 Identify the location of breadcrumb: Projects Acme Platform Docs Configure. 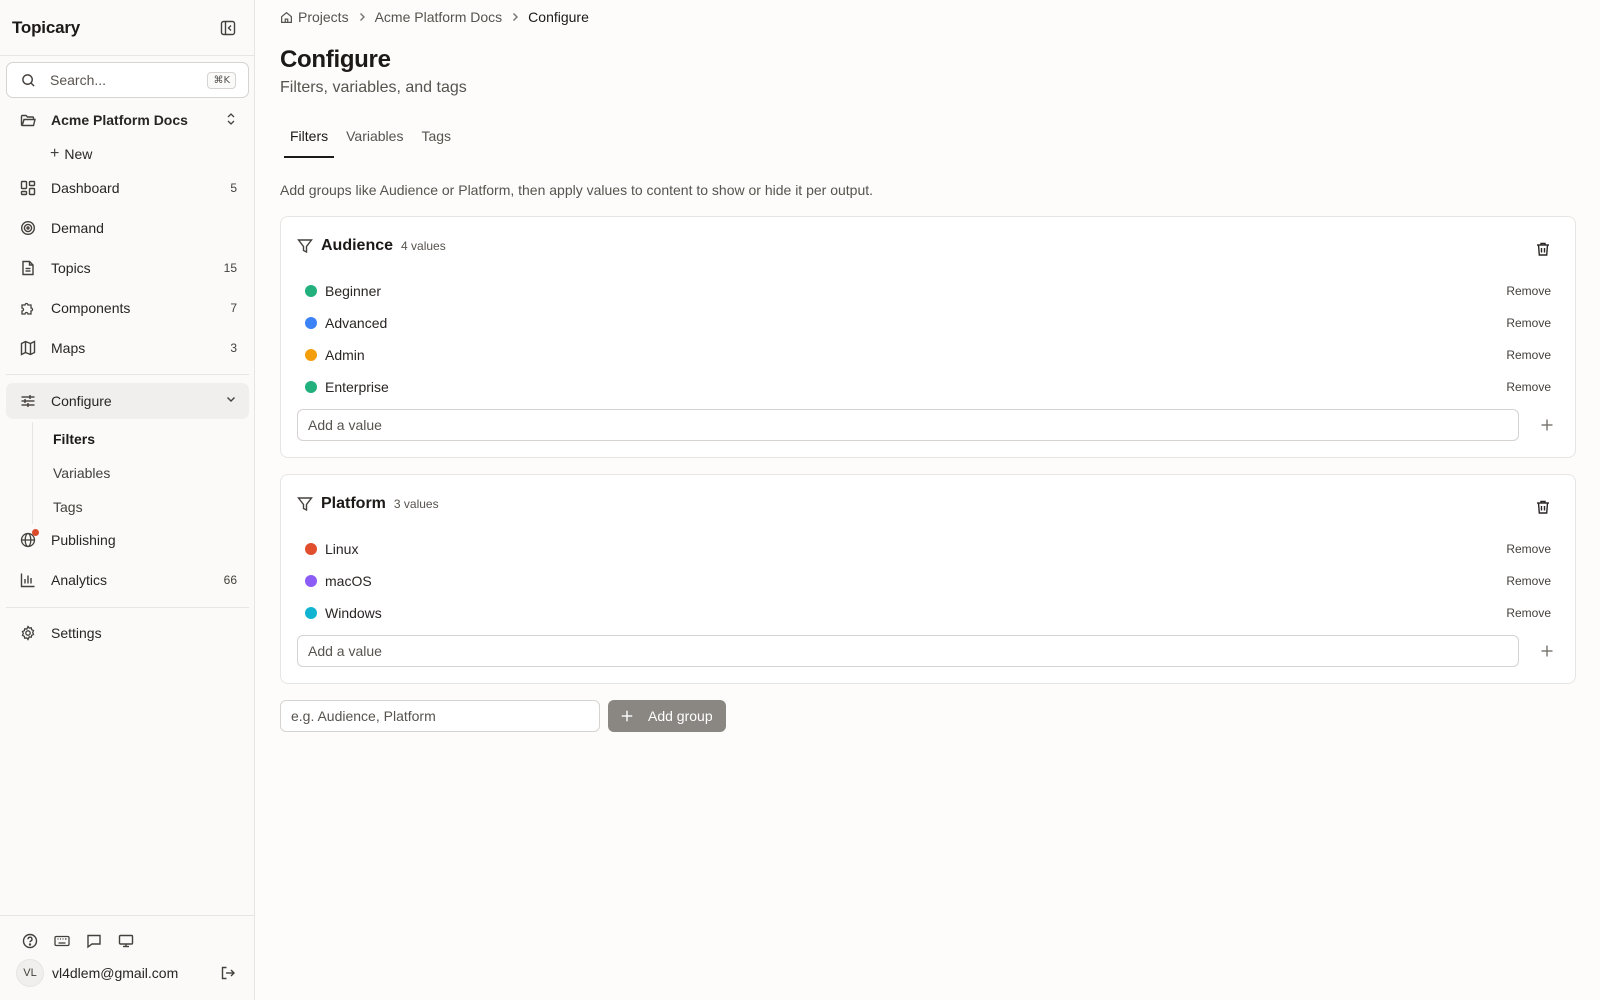
(434, 17).